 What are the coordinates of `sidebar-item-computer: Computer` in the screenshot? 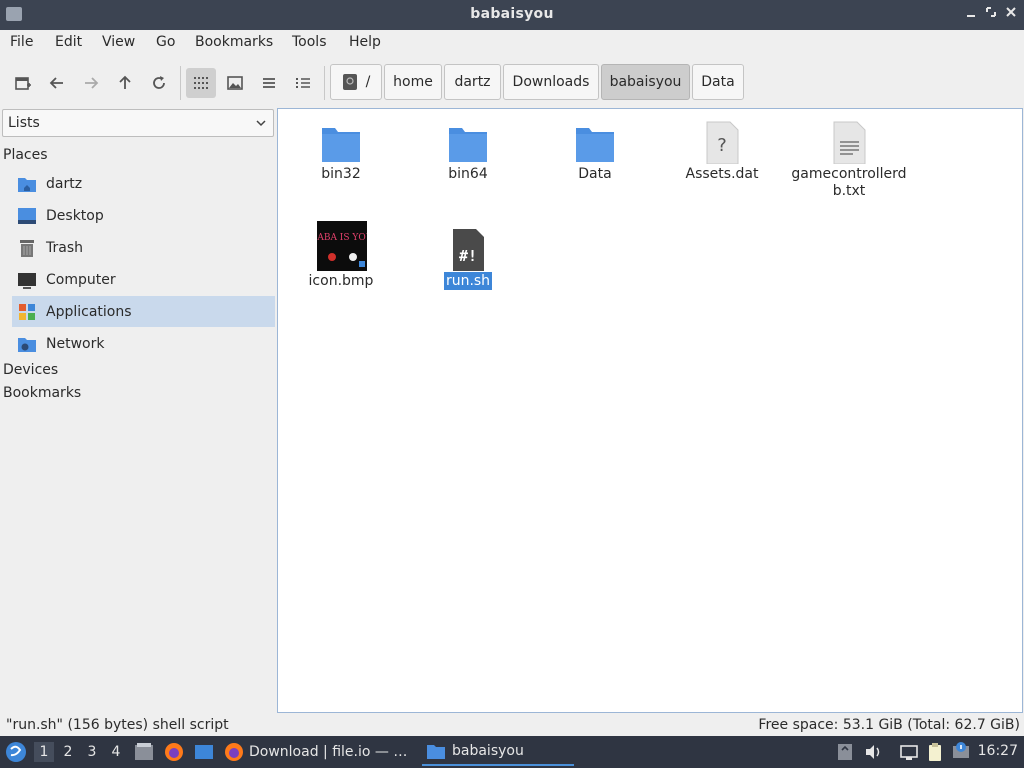 It's located at (143, 279).